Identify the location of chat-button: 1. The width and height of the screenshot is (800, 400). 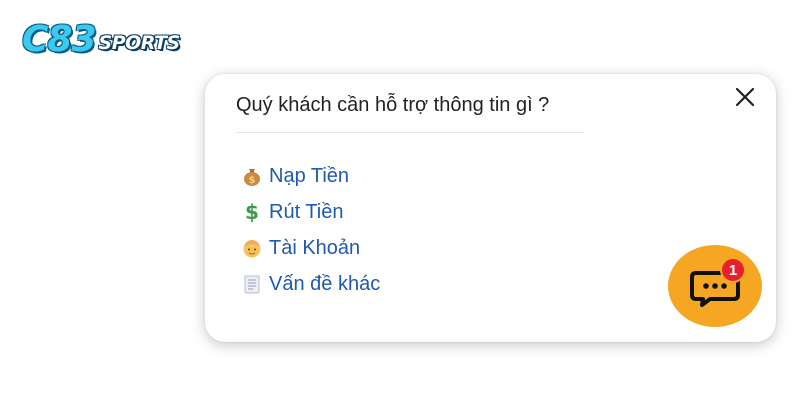
(715, 286).